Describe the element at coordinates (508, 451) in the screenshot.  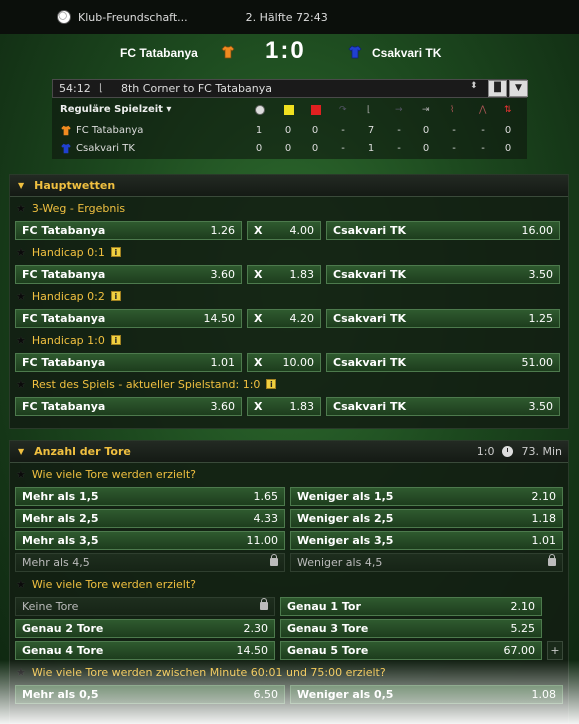
I see `clock-icon` at that location.